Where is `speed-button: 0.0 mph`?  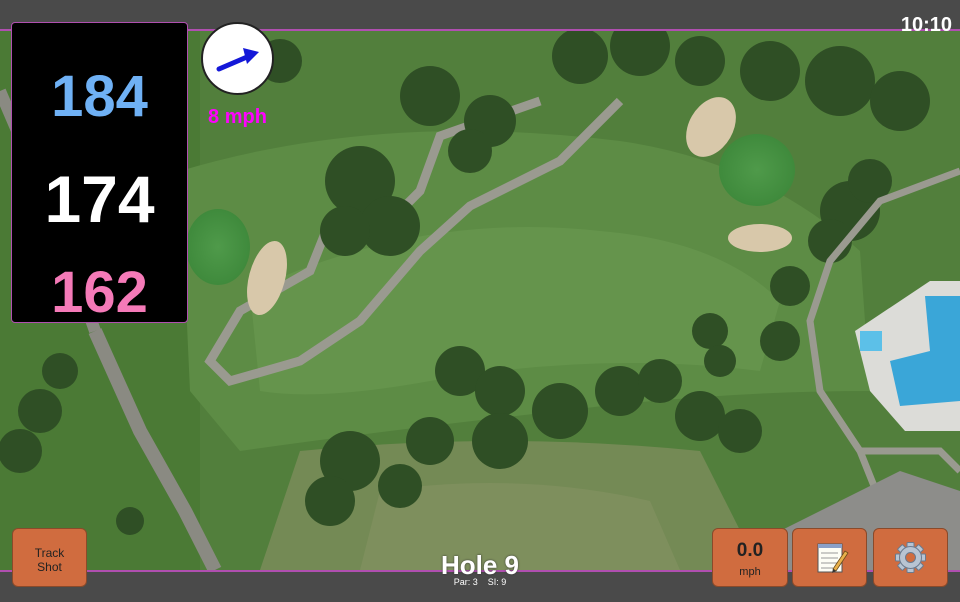 speed-button: 0.0 mph is located at coordinates (750, 557).